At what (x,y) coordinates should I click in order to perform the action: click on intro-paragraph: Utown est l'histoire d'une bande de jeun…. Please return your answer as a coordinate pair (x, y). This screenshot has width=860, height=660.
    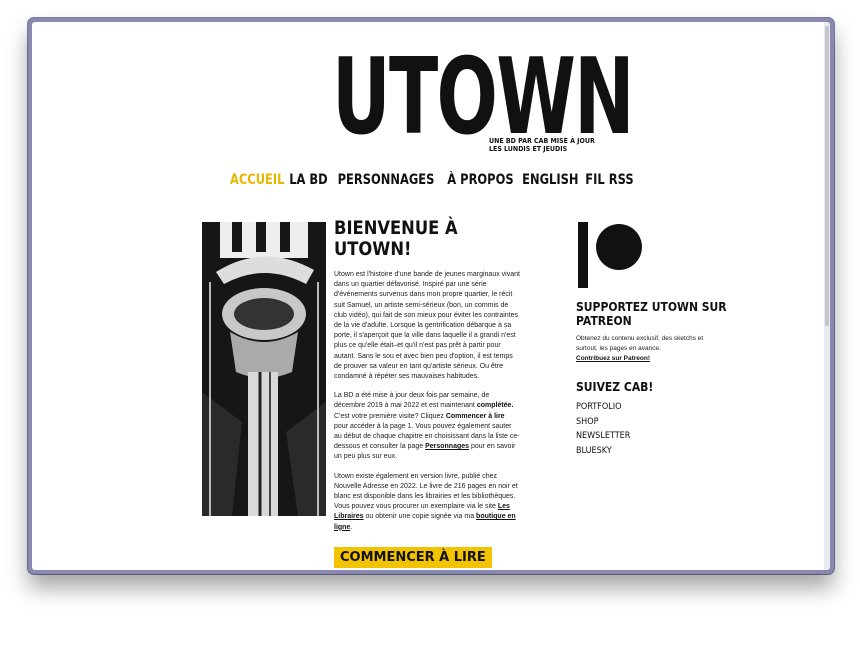
    Looking at the image, I should click on (427, 326).